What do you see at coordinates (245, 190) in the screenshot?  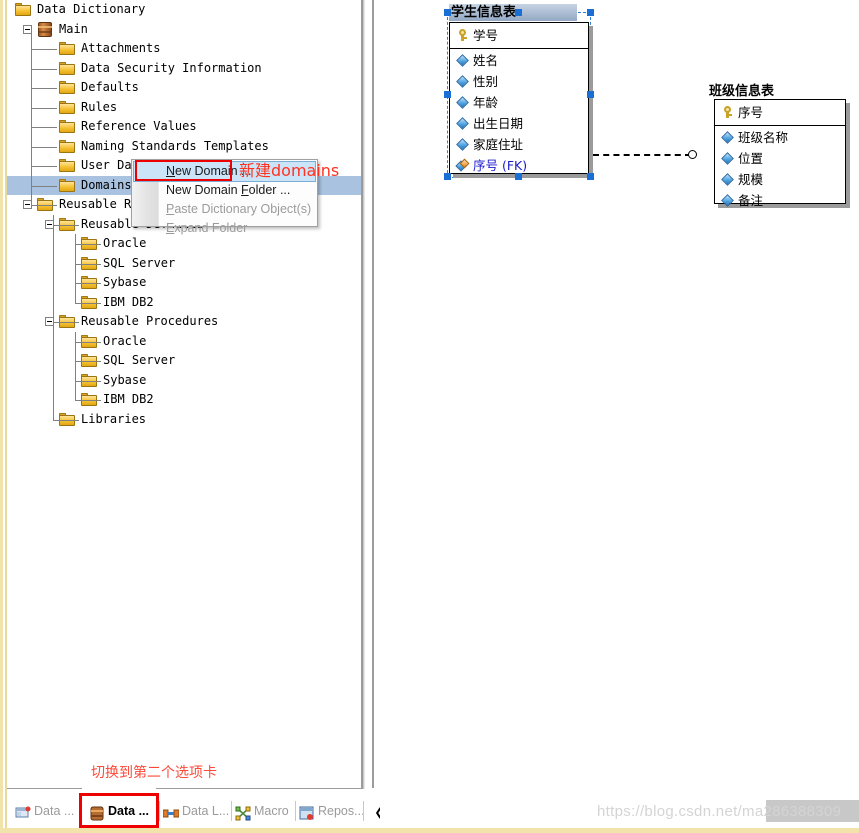 I see `menu-accel-f: F` at bounding box center [245, 190].